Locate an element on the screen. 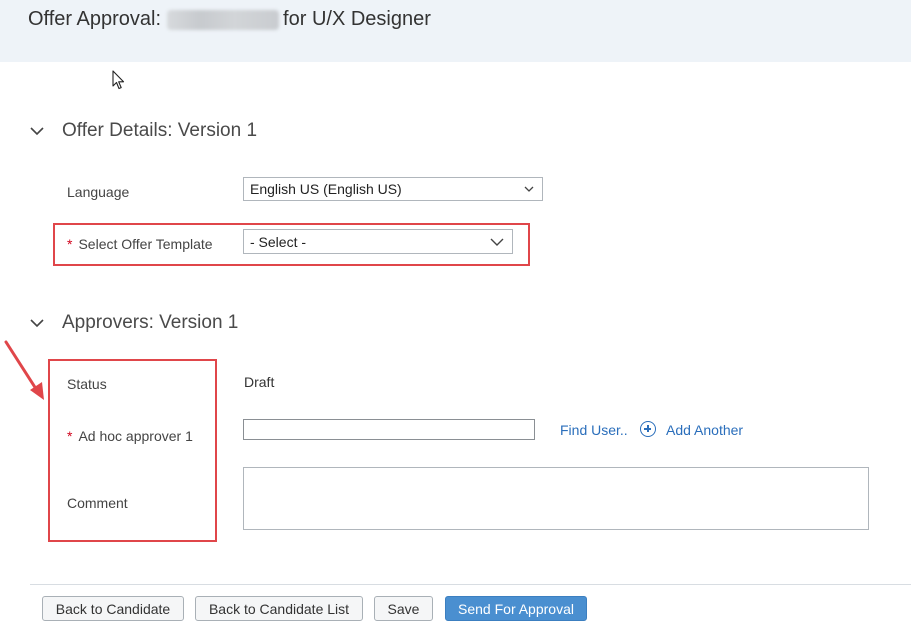  approvers-heading: Approvers: Version 1 is located at coordinates (150, 322).